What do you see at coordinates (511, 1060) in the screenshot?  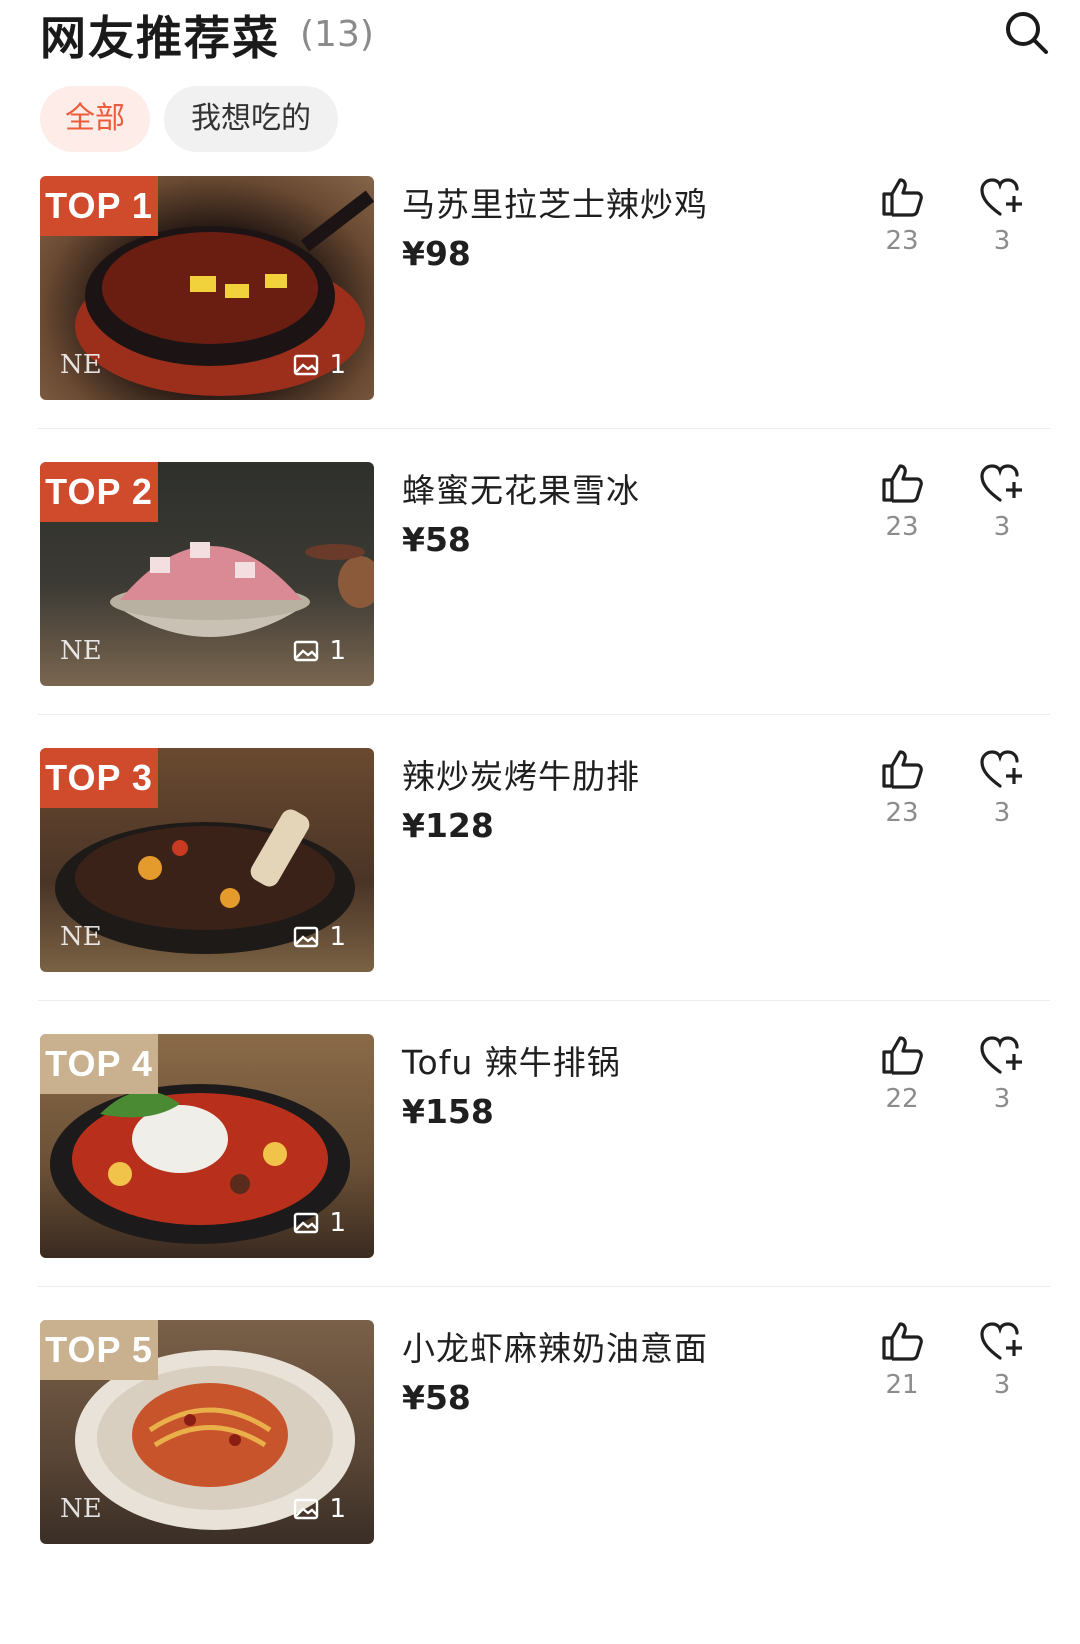 I see `dish-name: Tofu 辣牛排锅` at bounding box center [511, 1060].